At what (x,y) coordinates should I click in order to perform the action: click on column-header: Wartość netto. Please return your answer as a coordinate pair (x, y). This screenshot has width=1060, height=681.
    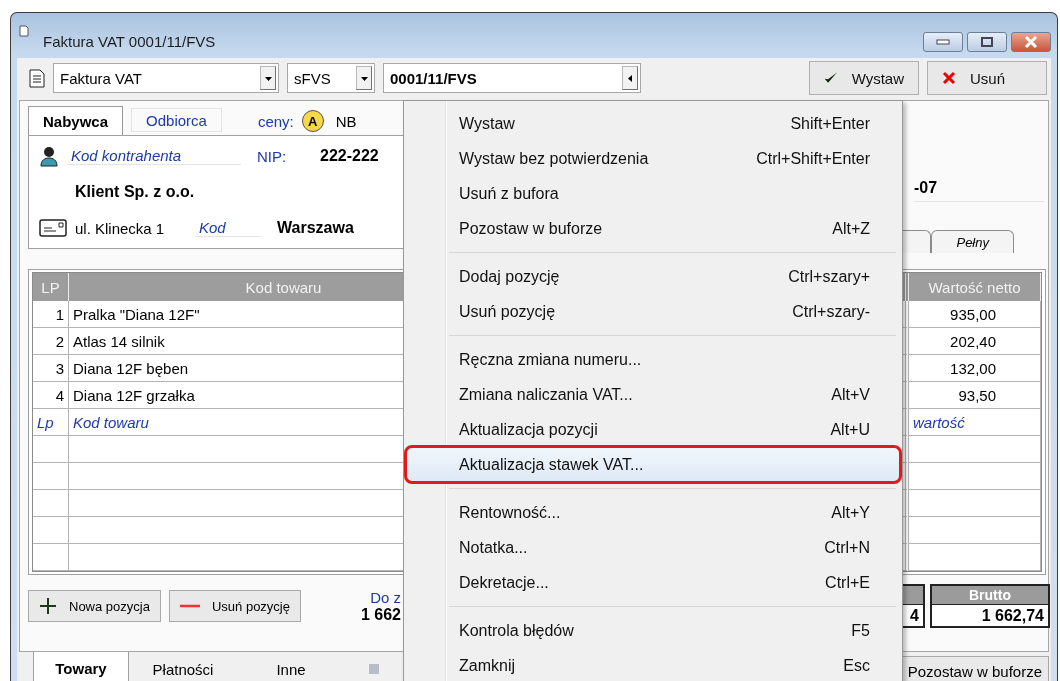
    Looking at the image, I should click on (975, 287).